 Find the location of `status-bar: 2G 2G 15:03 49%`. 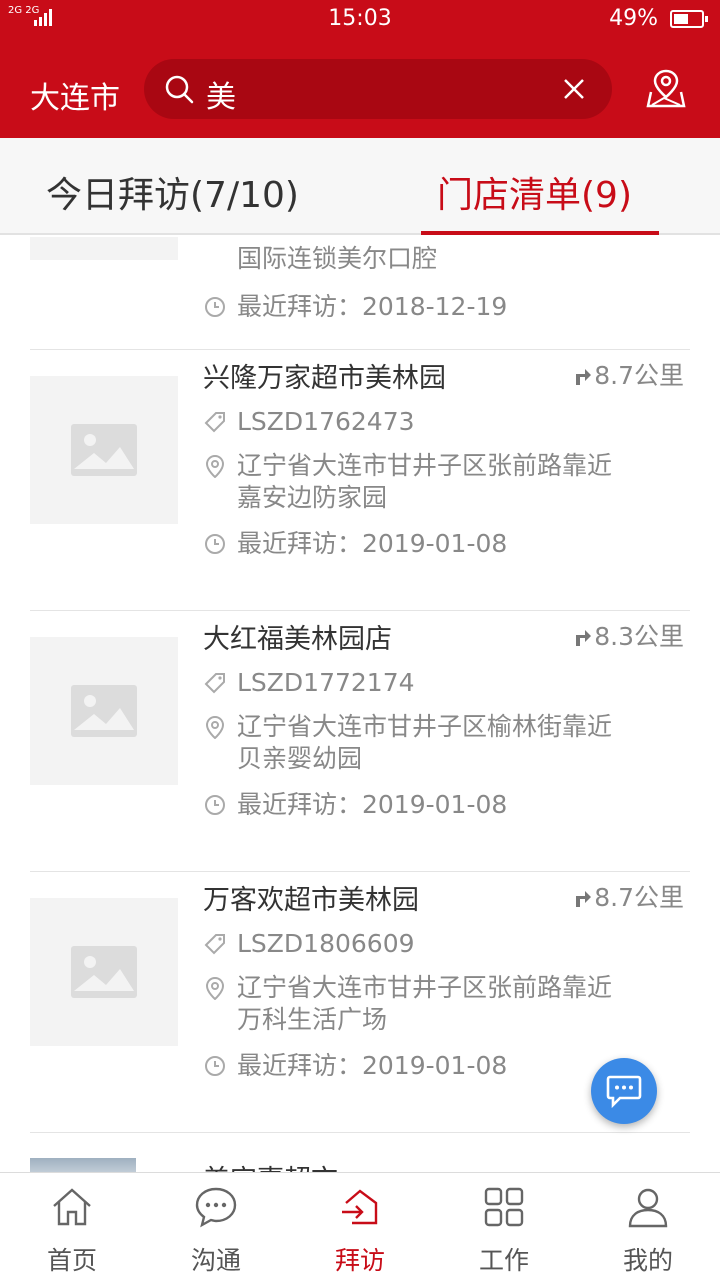

status-bar: 2G 2G 15:03 49% is located at coordinates (360, 20).